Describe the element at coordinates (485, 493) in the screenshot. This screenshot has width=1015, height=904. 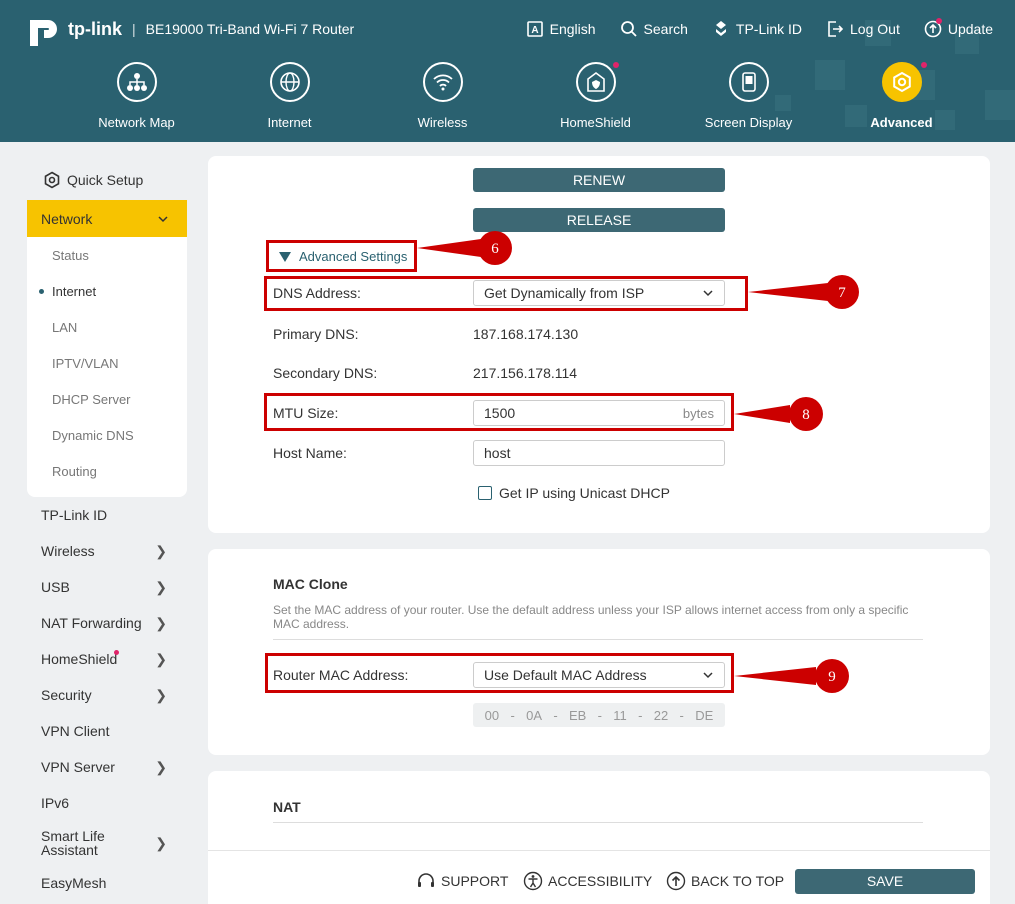
I see `unicast-dhcp-checkbox` at that location.